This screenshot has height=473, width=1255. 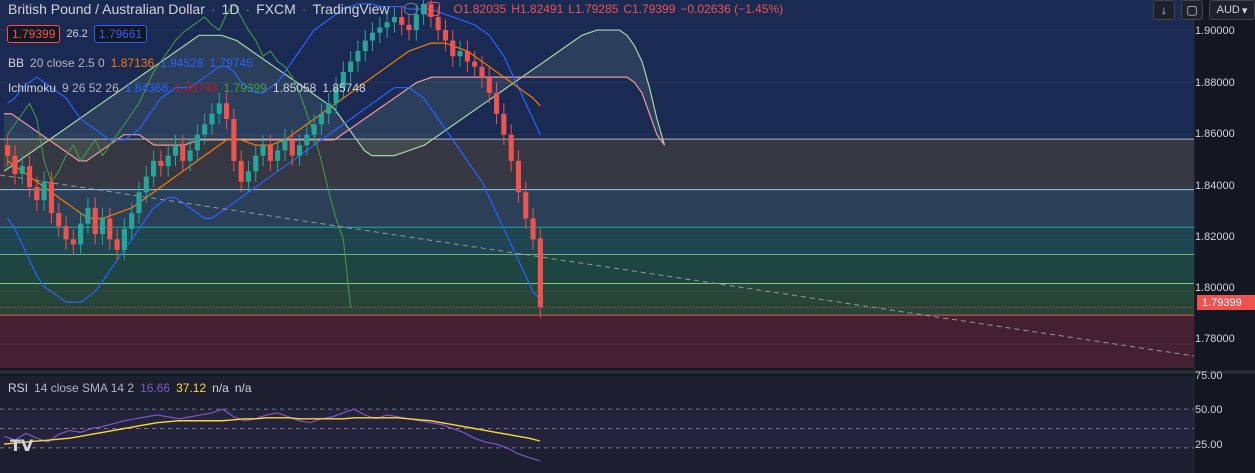 I want to click on ichimoku-kijun-value: 1.88748, so click(x=196, y=88).